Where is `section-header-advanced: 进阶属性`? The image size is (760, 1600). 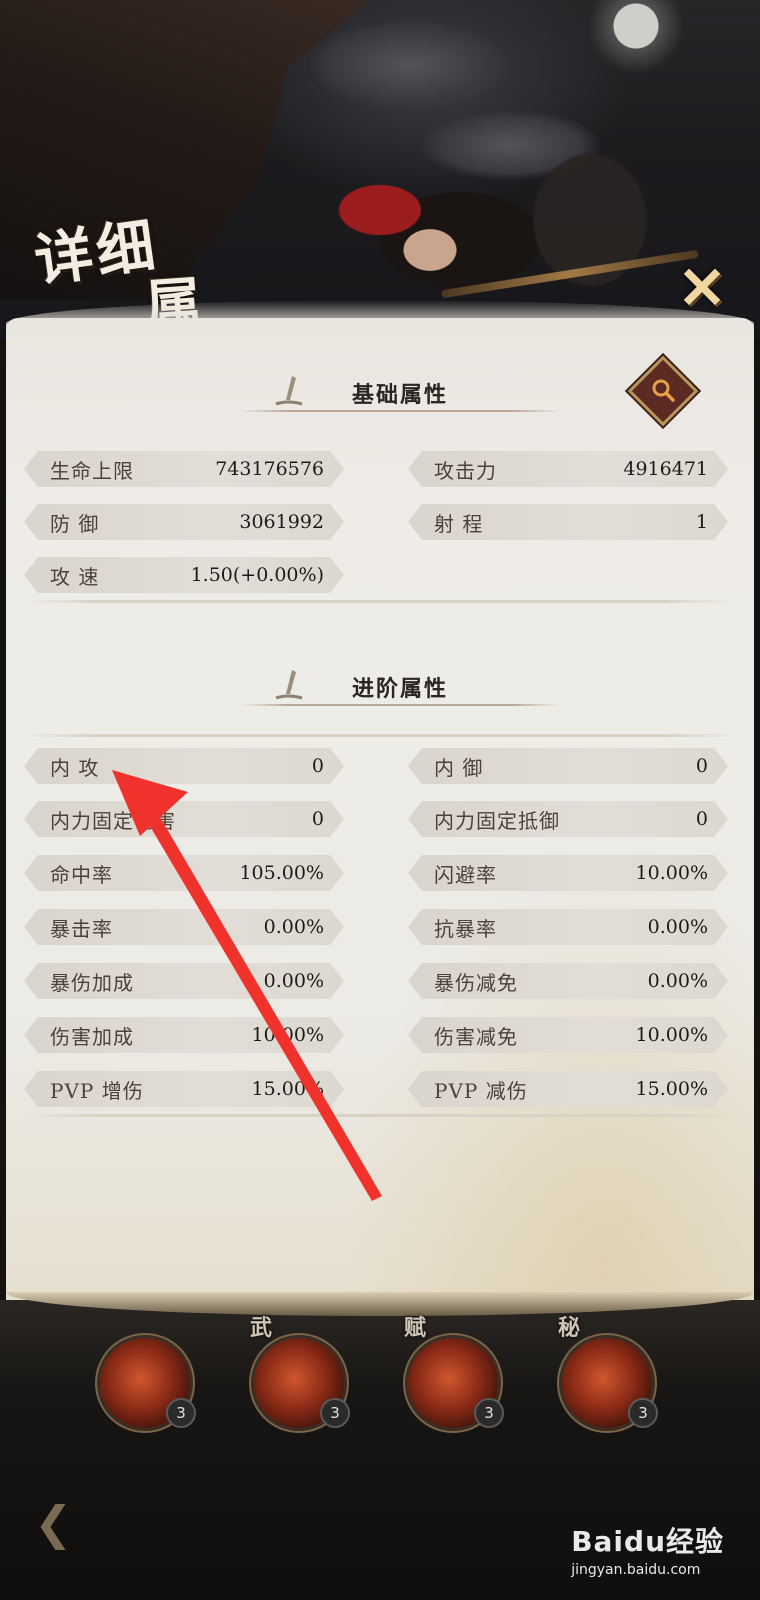 section-header-advanced: 进阶属性 is located at coordinates (400, 687).